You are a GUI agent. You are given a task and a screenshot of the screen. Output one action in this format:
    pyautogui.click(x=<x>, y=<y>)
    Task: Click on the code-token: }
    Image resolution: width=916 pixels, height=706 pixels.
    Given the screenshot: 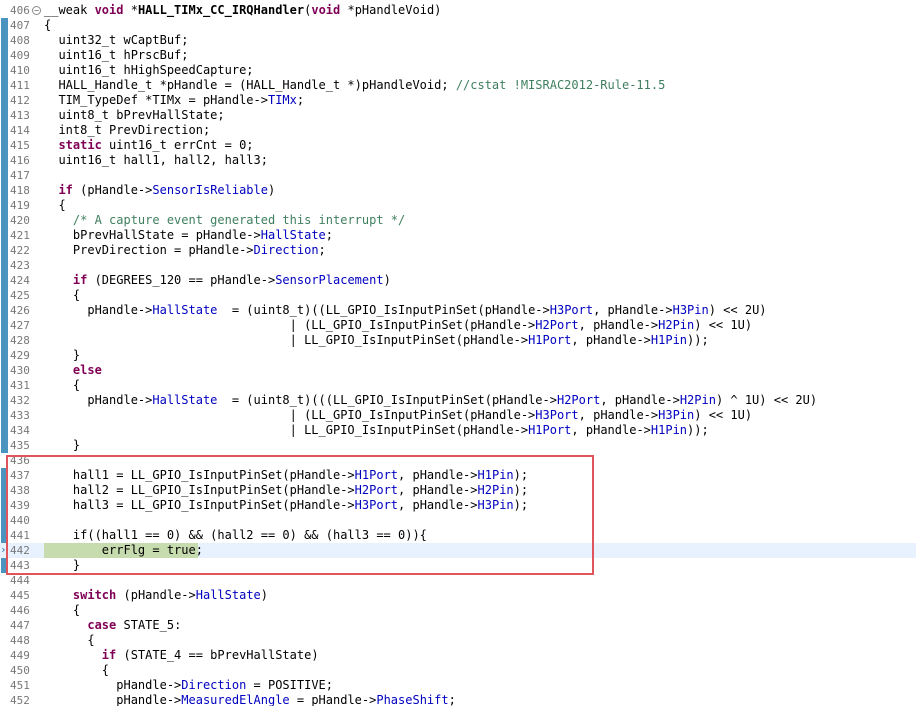 What is the action you would take?
    pyautogui.click(x=62, y=355)
    